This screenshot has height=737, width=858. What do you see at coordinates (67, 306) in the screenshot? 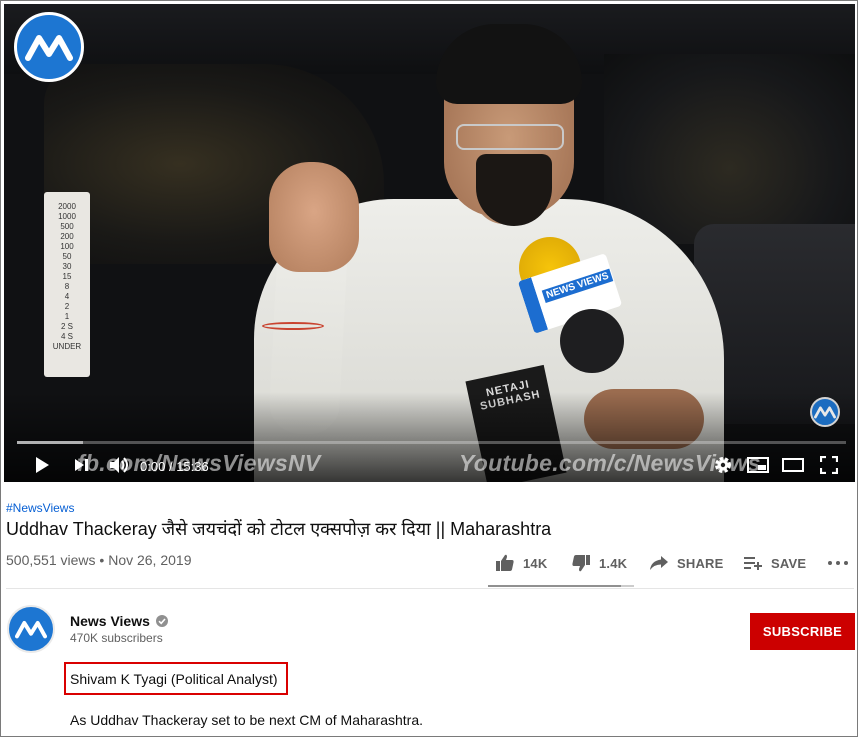
I see `rate-card-line: 2` at bounding box center [67, 306].